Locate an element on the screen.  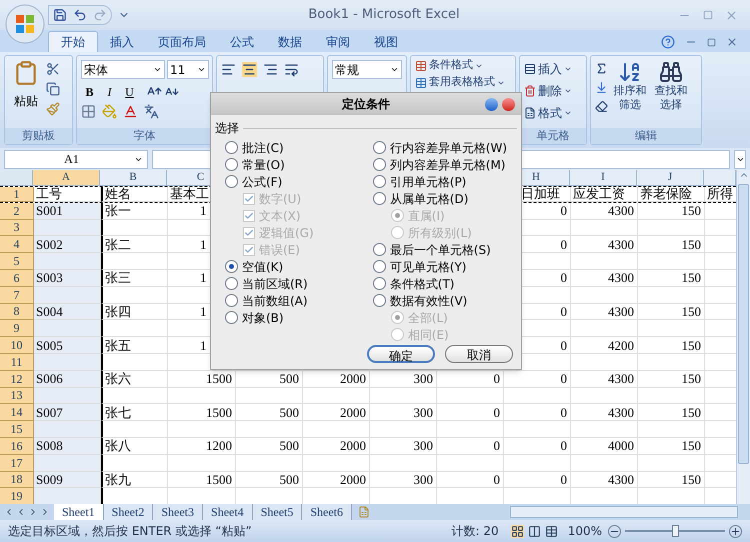
option-label: 数字(U) is located at coordinates (280, 198).